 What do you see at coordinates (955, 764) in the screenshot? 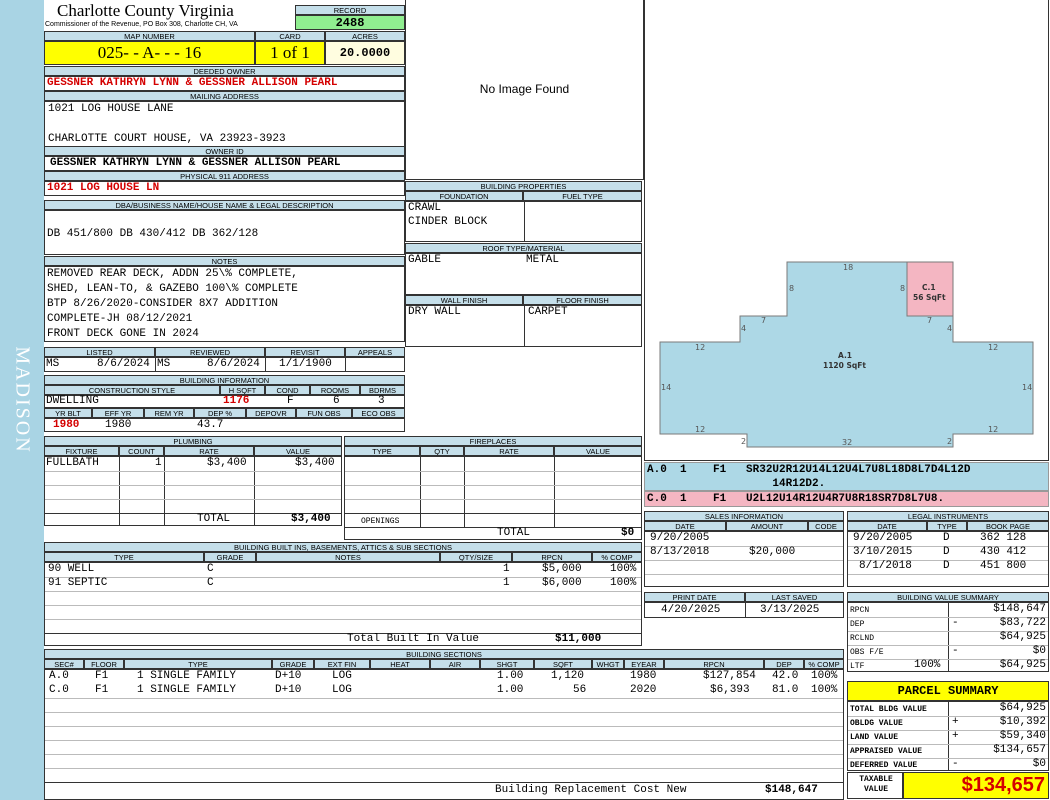
I see `parcel-sign: -` at bounding box center [955, 764].